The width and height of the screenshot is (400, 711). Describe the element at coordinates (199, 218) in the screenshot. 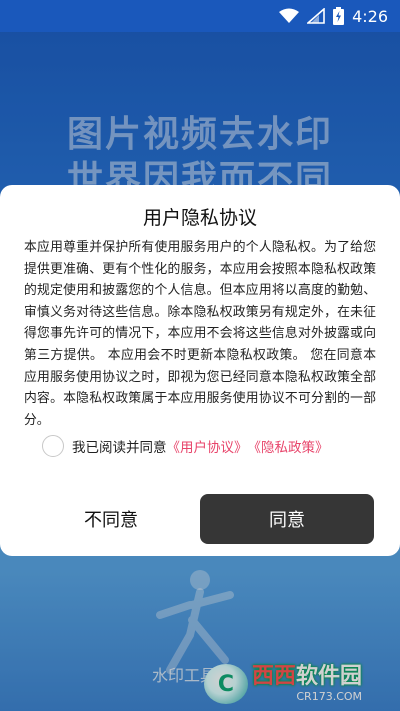

I see `dialog-title: 用户隐私协议` at that location.